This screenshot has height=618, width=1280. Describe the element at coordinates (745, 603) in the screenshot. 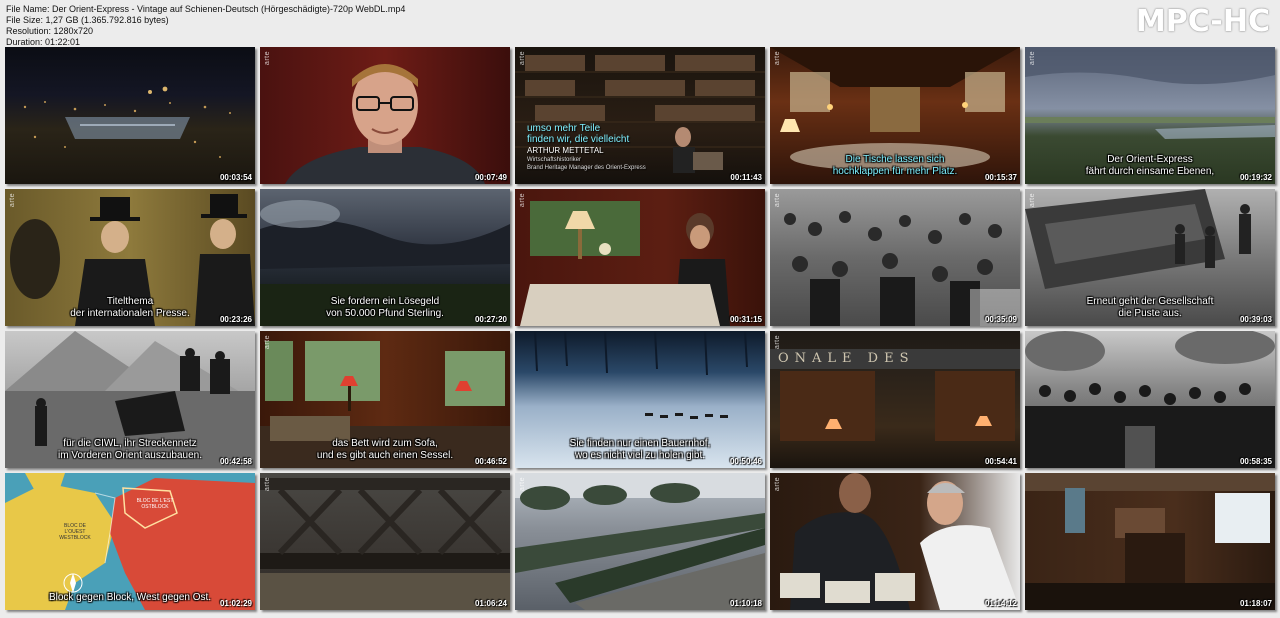

I see `timestamp: 01:10:18` at that location.